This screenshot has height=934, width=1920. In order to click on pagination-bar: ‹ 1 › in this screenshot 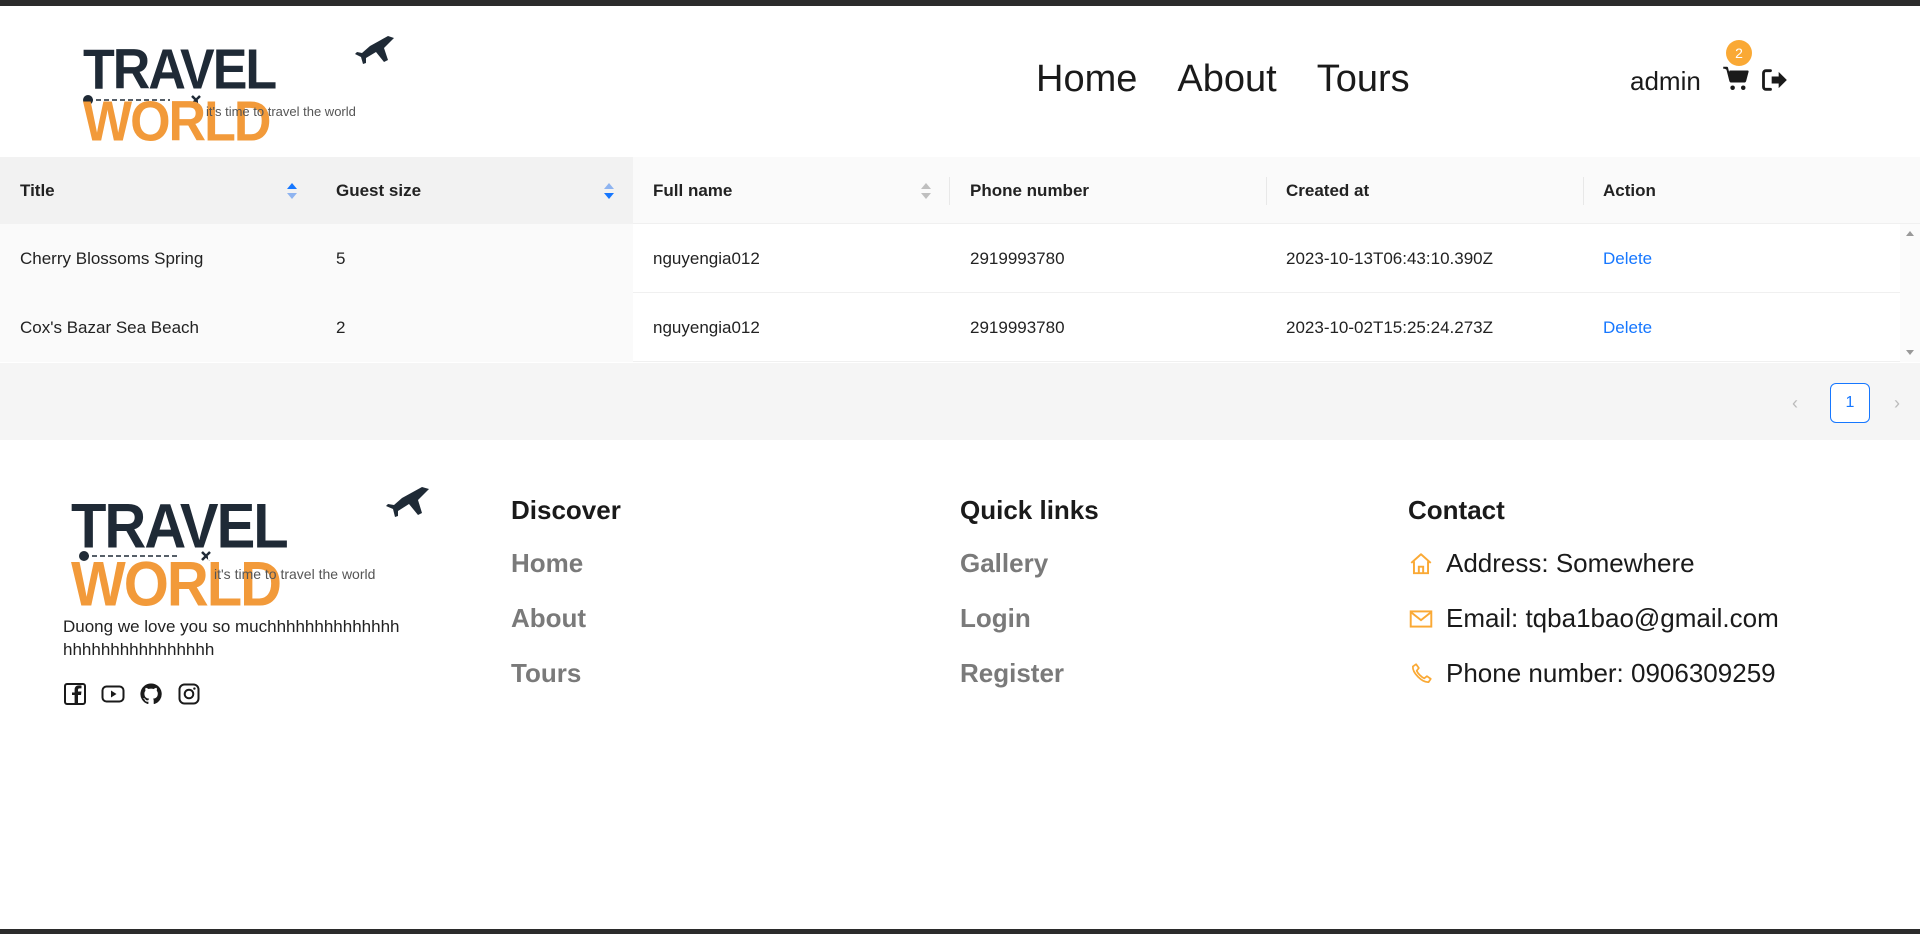, I will do `click(960, 401)`.